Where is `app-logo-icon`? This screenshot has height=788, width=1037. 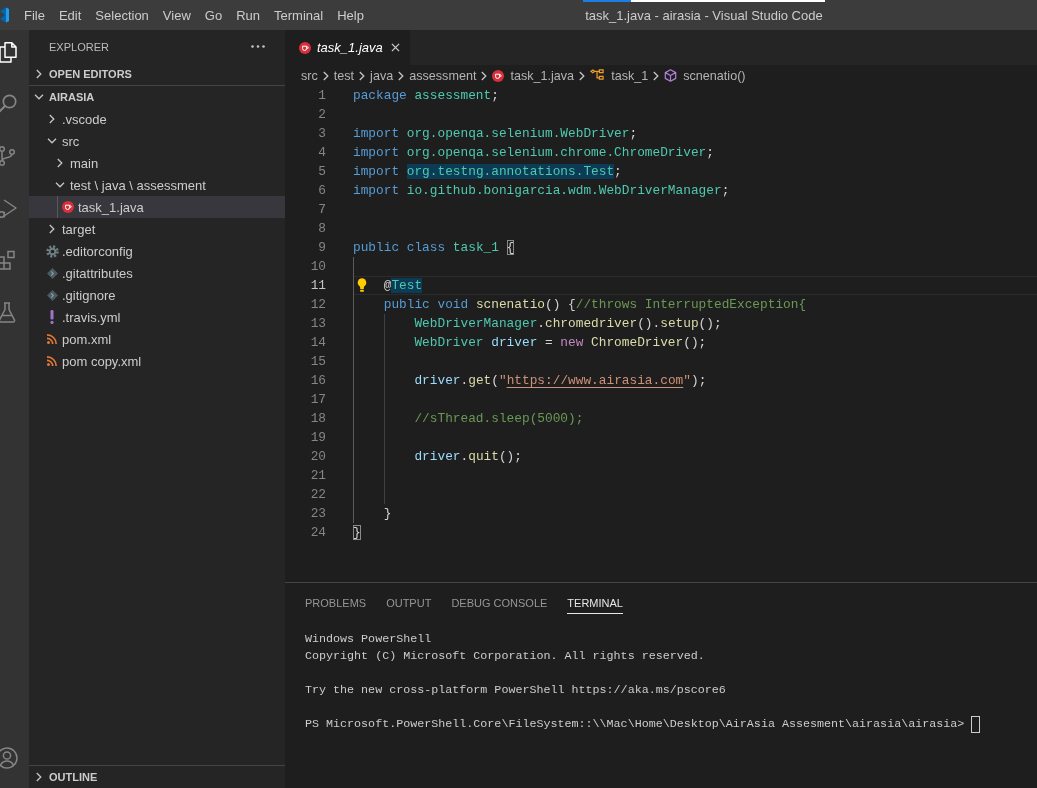 app-logo-icon is located at coordinates (4, 15).